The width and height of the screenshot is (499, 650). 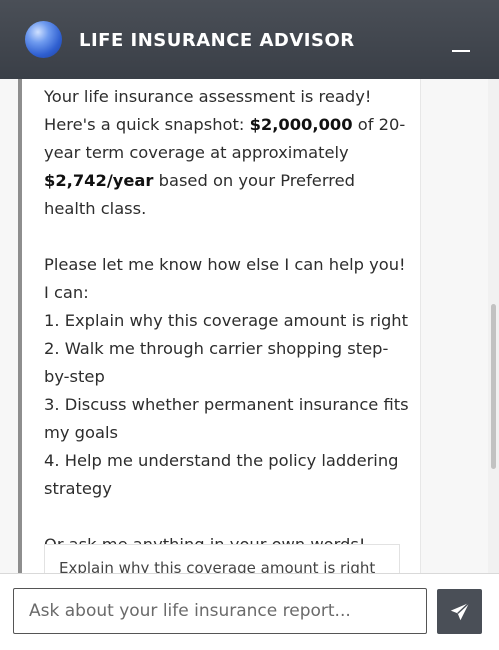 What do you see at coordinates (43, 39) in the screenshot?
I see `globe-icon` at bounding box center [43, 39].